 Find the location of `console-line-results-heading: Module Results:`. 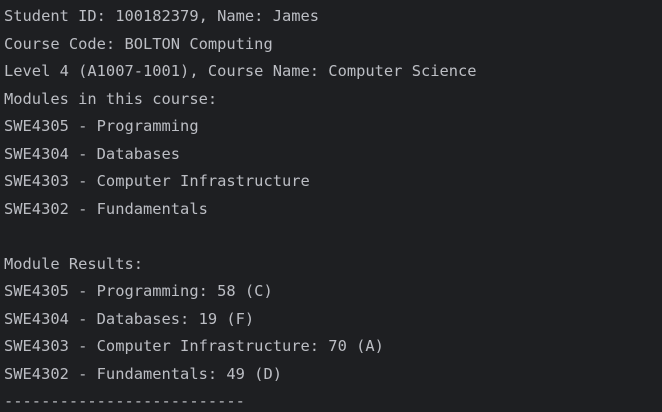

console-line-results-heading: Module Results: is located at coordinates (73, 264).